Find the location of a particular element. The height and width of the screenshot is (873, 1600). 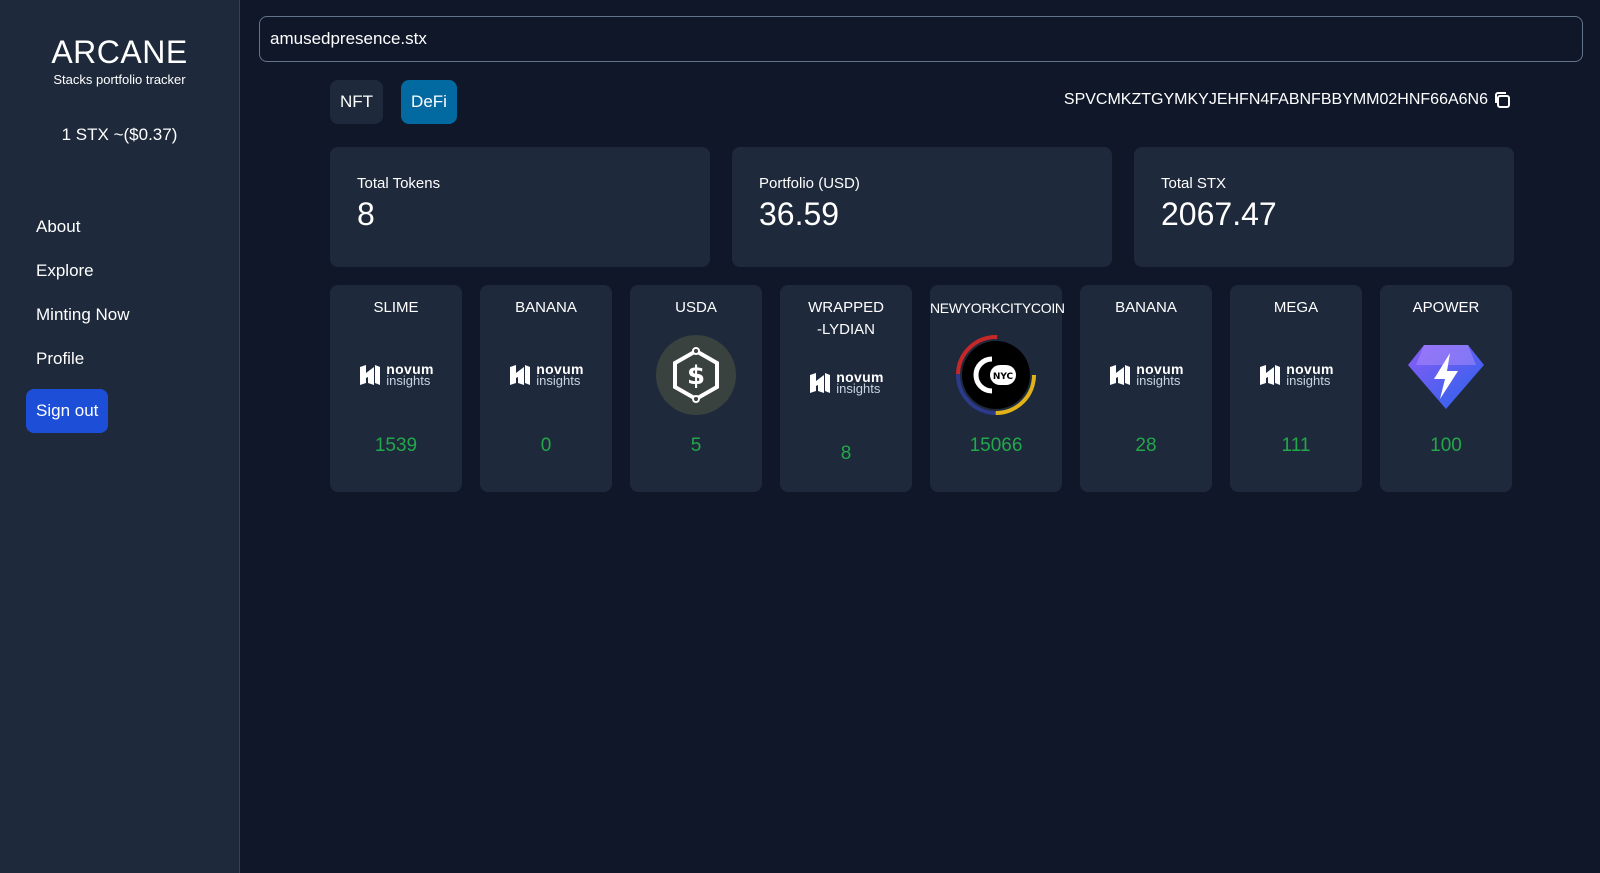

token-card: NEWYORKCITYCOIN NYC 15066 is located at coordinates (997, 388).